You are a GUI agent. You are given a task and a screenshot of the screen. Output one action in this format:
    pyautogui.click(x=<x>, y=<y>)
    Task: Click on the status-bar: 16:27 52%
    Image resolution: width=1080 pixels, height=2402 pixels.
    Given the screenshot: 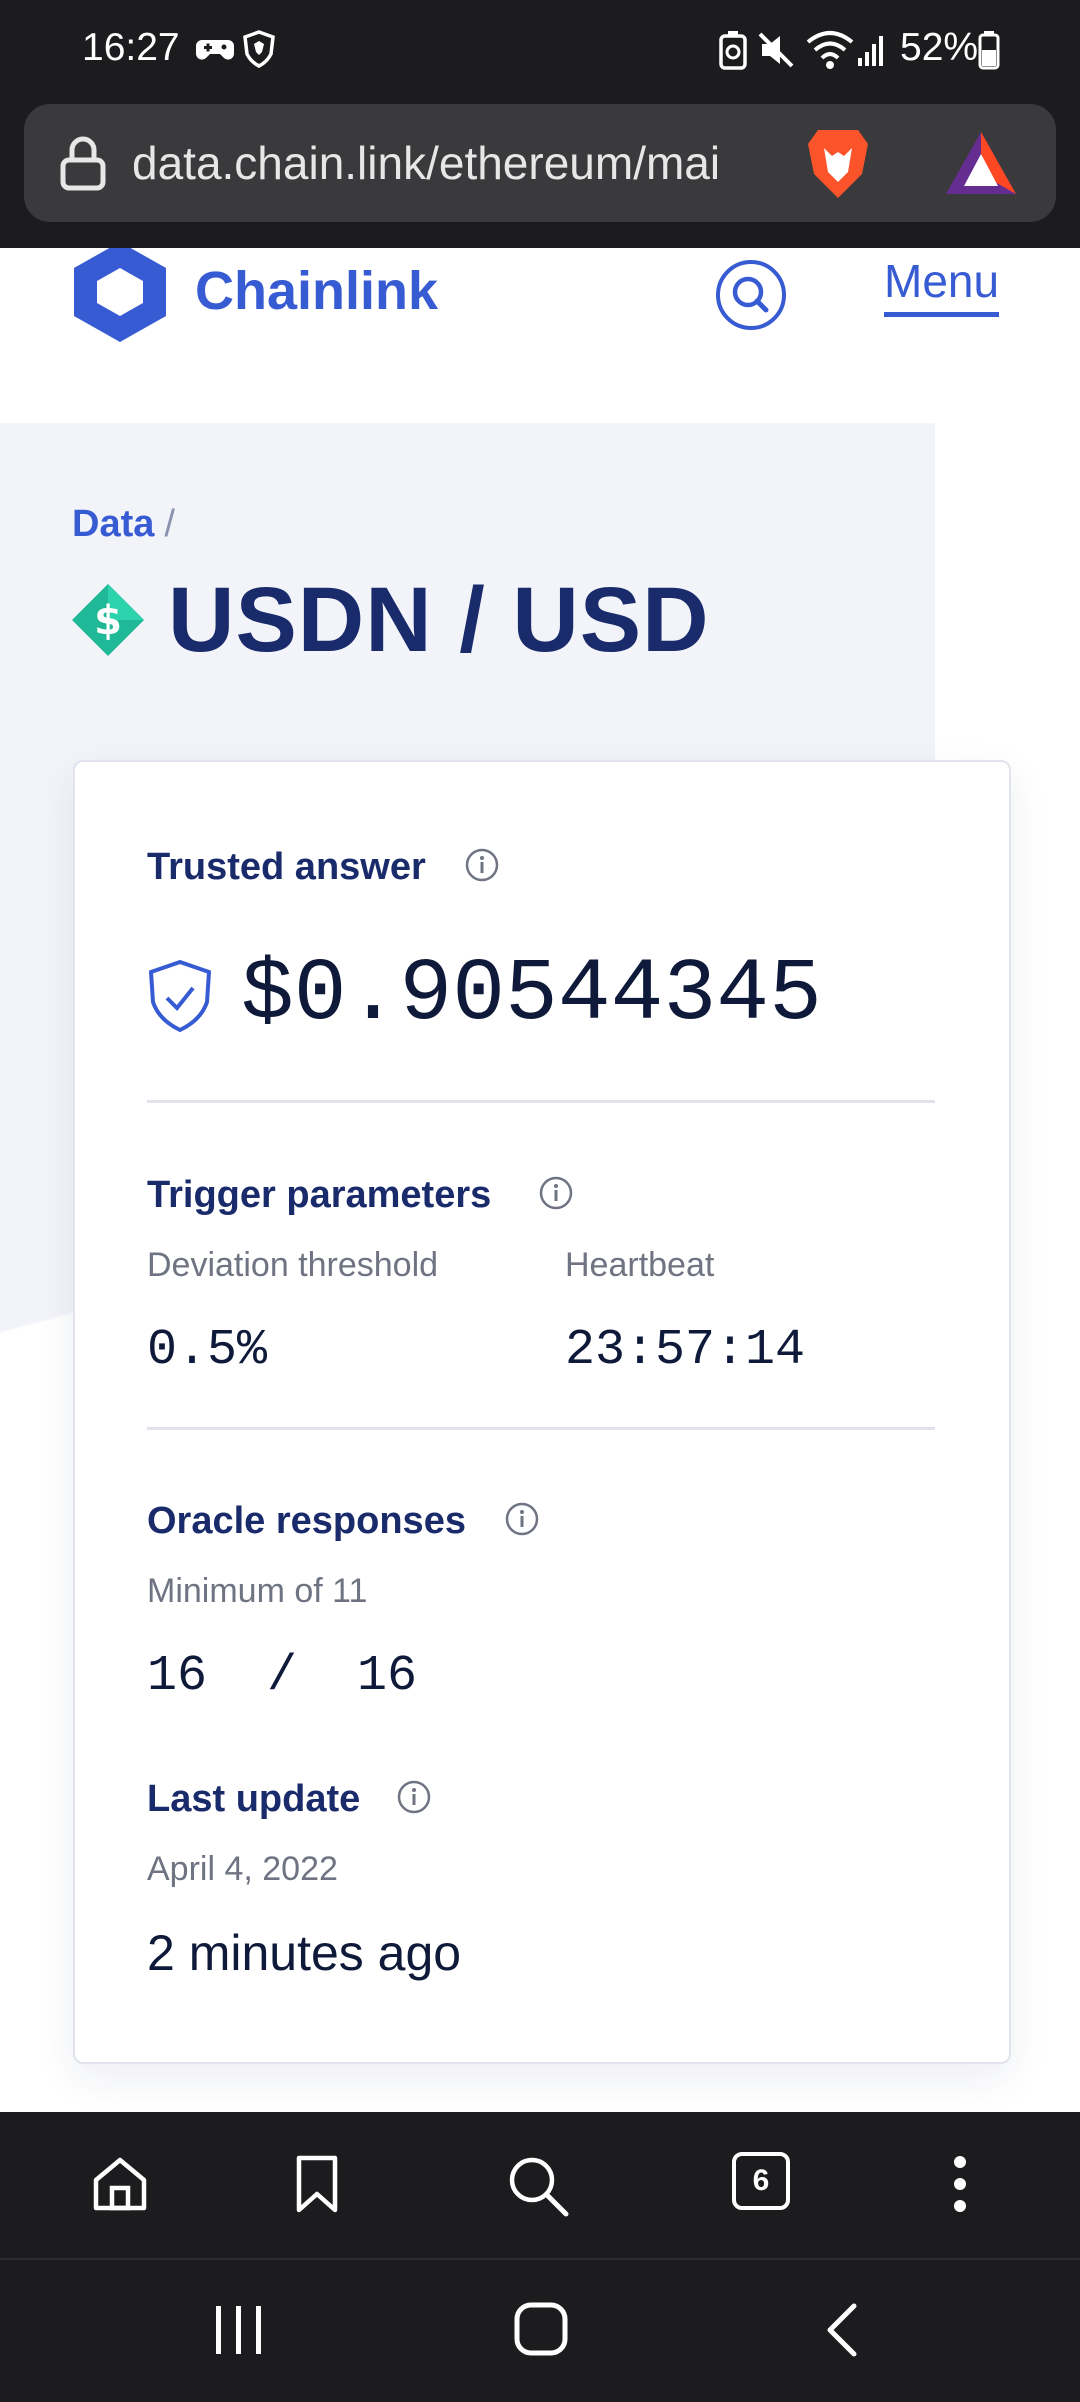 What is the action you would take?
    pyautogui.click(x=540, y=52)
    